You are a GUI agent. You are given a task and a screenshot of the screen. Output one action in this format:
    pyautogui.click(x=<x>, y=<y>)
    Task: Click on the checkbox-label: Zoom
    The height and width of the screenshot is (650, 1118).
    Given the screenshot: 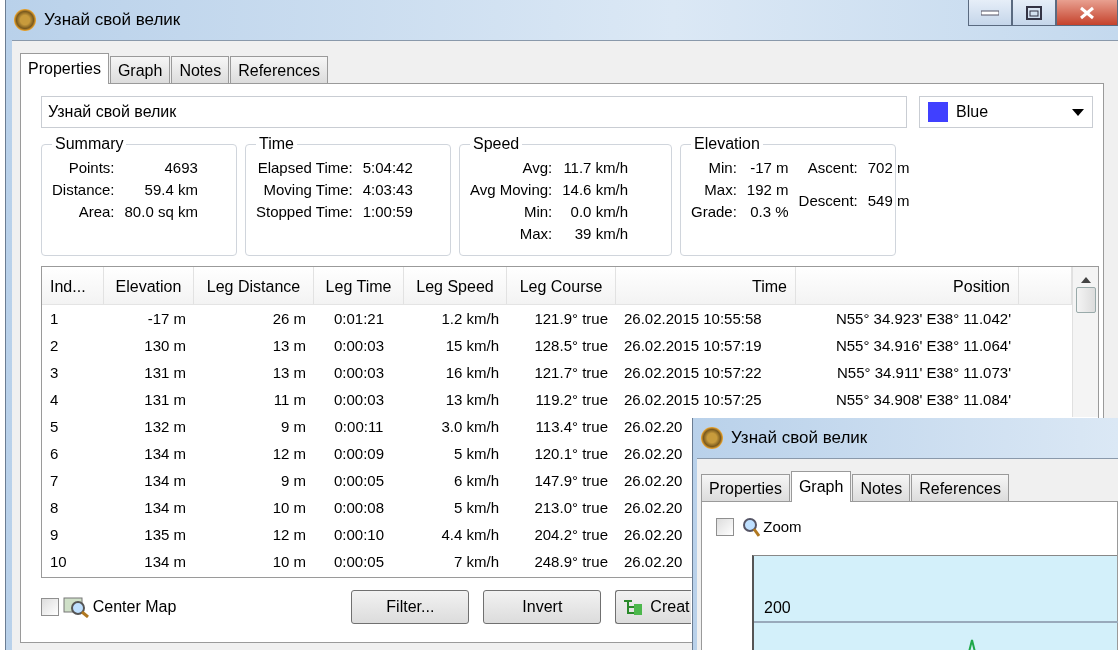 What is the action you would take?
    pyautogui.click(x=782, y=527)
    